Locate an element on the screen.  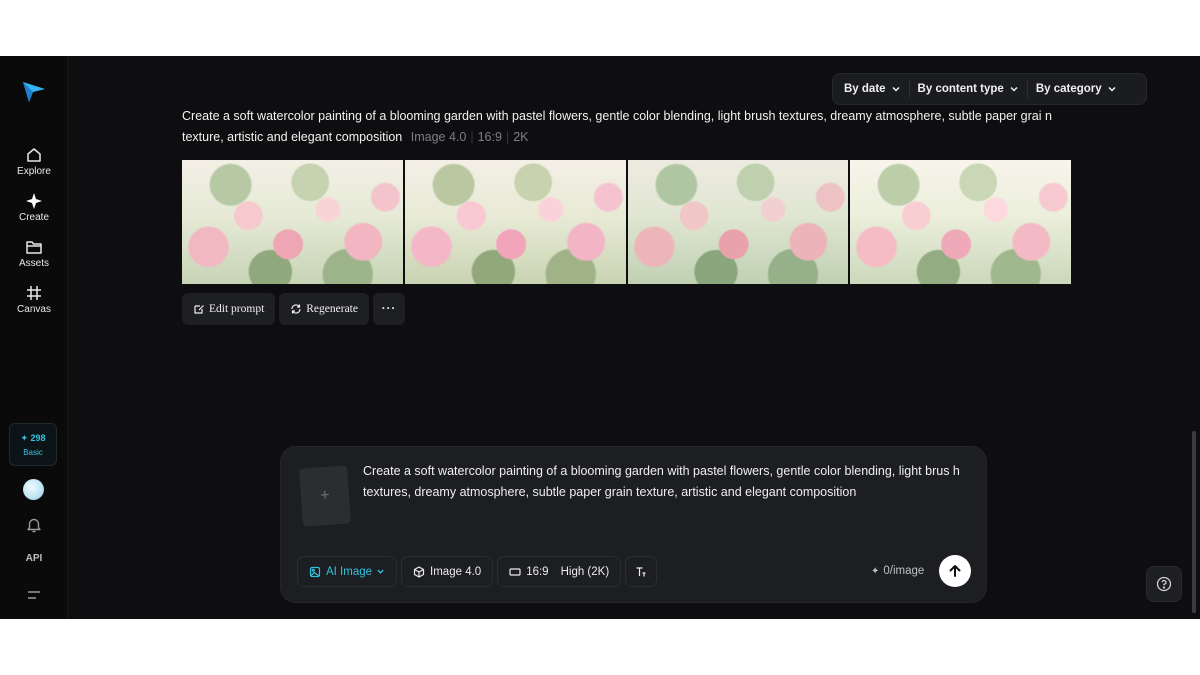
text-style-button is located at coordinates (641, 571).